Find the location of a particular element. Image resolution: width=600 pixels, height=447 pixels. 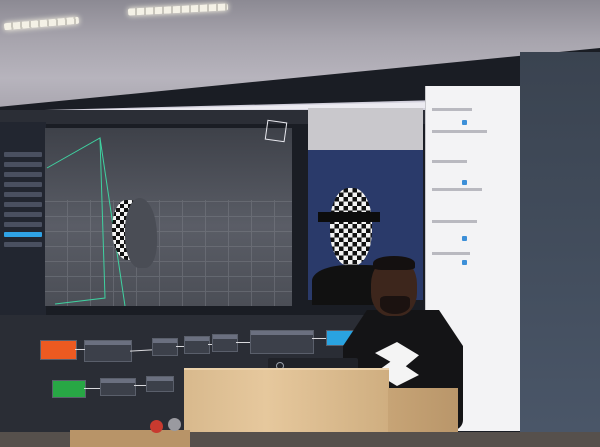

viewport-wireframe is located at coordinates (86, 221).